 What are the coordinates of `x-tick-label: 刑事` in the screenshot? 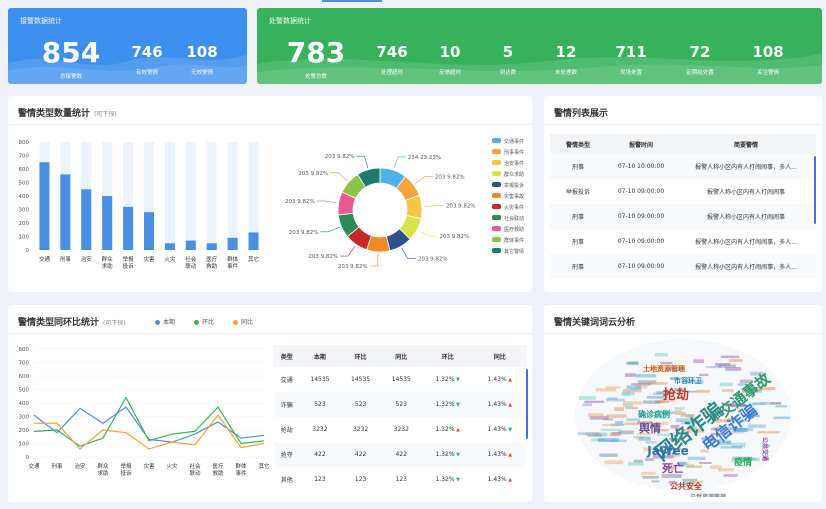 It's located at (57, 466).